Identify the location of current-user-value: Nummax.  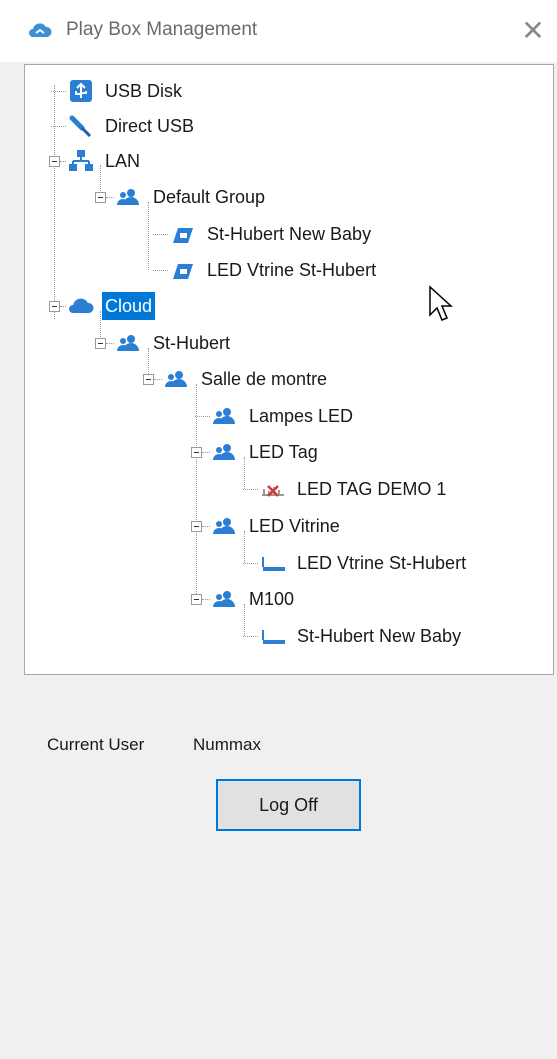
(227, 744).